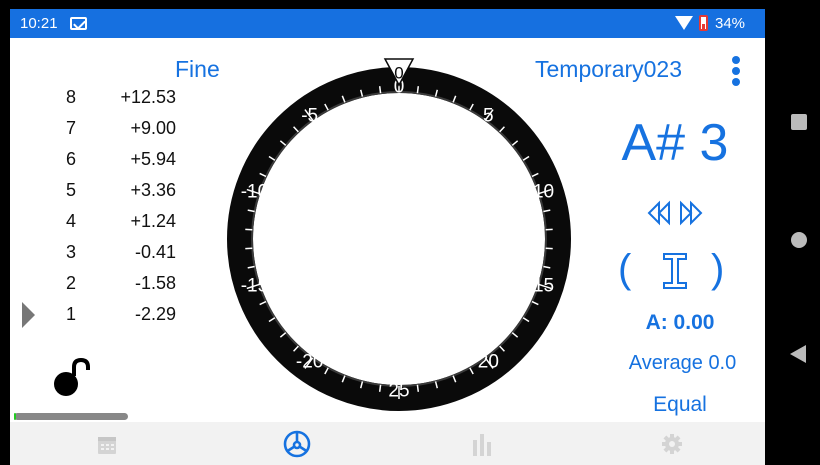 This screenshot has width=820, height=465. Describe the element at coordinates (148, 97) in the screenshot. I see `partial-cents: +12.53` at that location.